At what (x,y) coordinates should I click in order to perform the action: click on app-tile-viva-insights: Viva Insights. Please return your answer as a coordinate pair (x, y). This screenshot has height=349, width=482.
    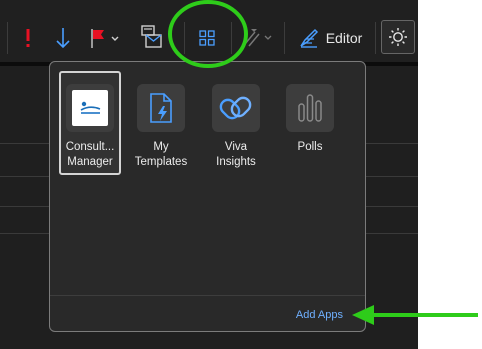
    Looking at the image, I should click on (236, 123).